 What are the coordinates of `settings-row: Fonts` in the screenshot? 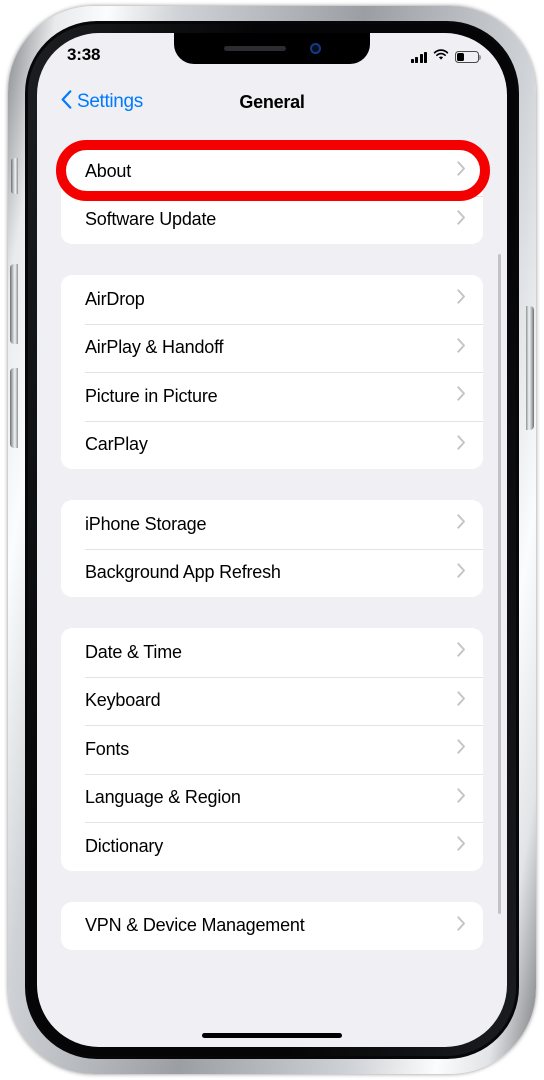 It's located at (272, 749).